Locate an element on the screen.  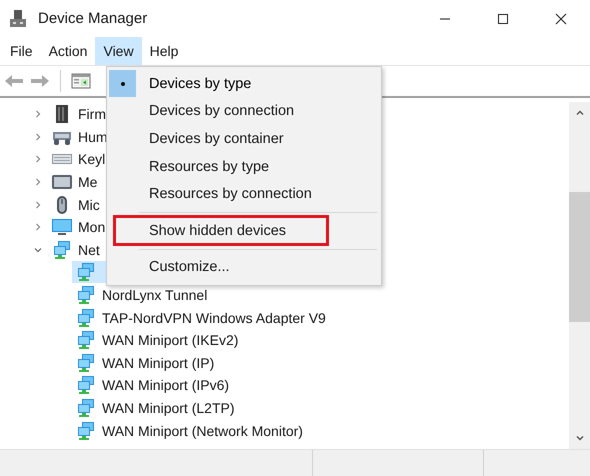
tree-item: WAN Miniport (L2TP) is located at coordinates (155, 408).